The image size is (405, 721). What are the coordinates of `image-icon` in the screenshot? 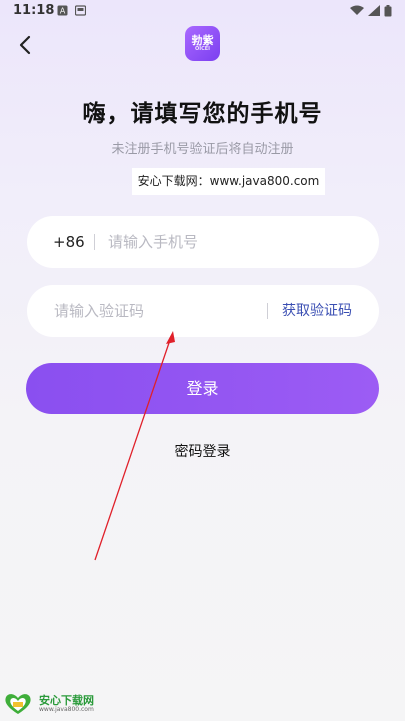 It's located at (80, 10).